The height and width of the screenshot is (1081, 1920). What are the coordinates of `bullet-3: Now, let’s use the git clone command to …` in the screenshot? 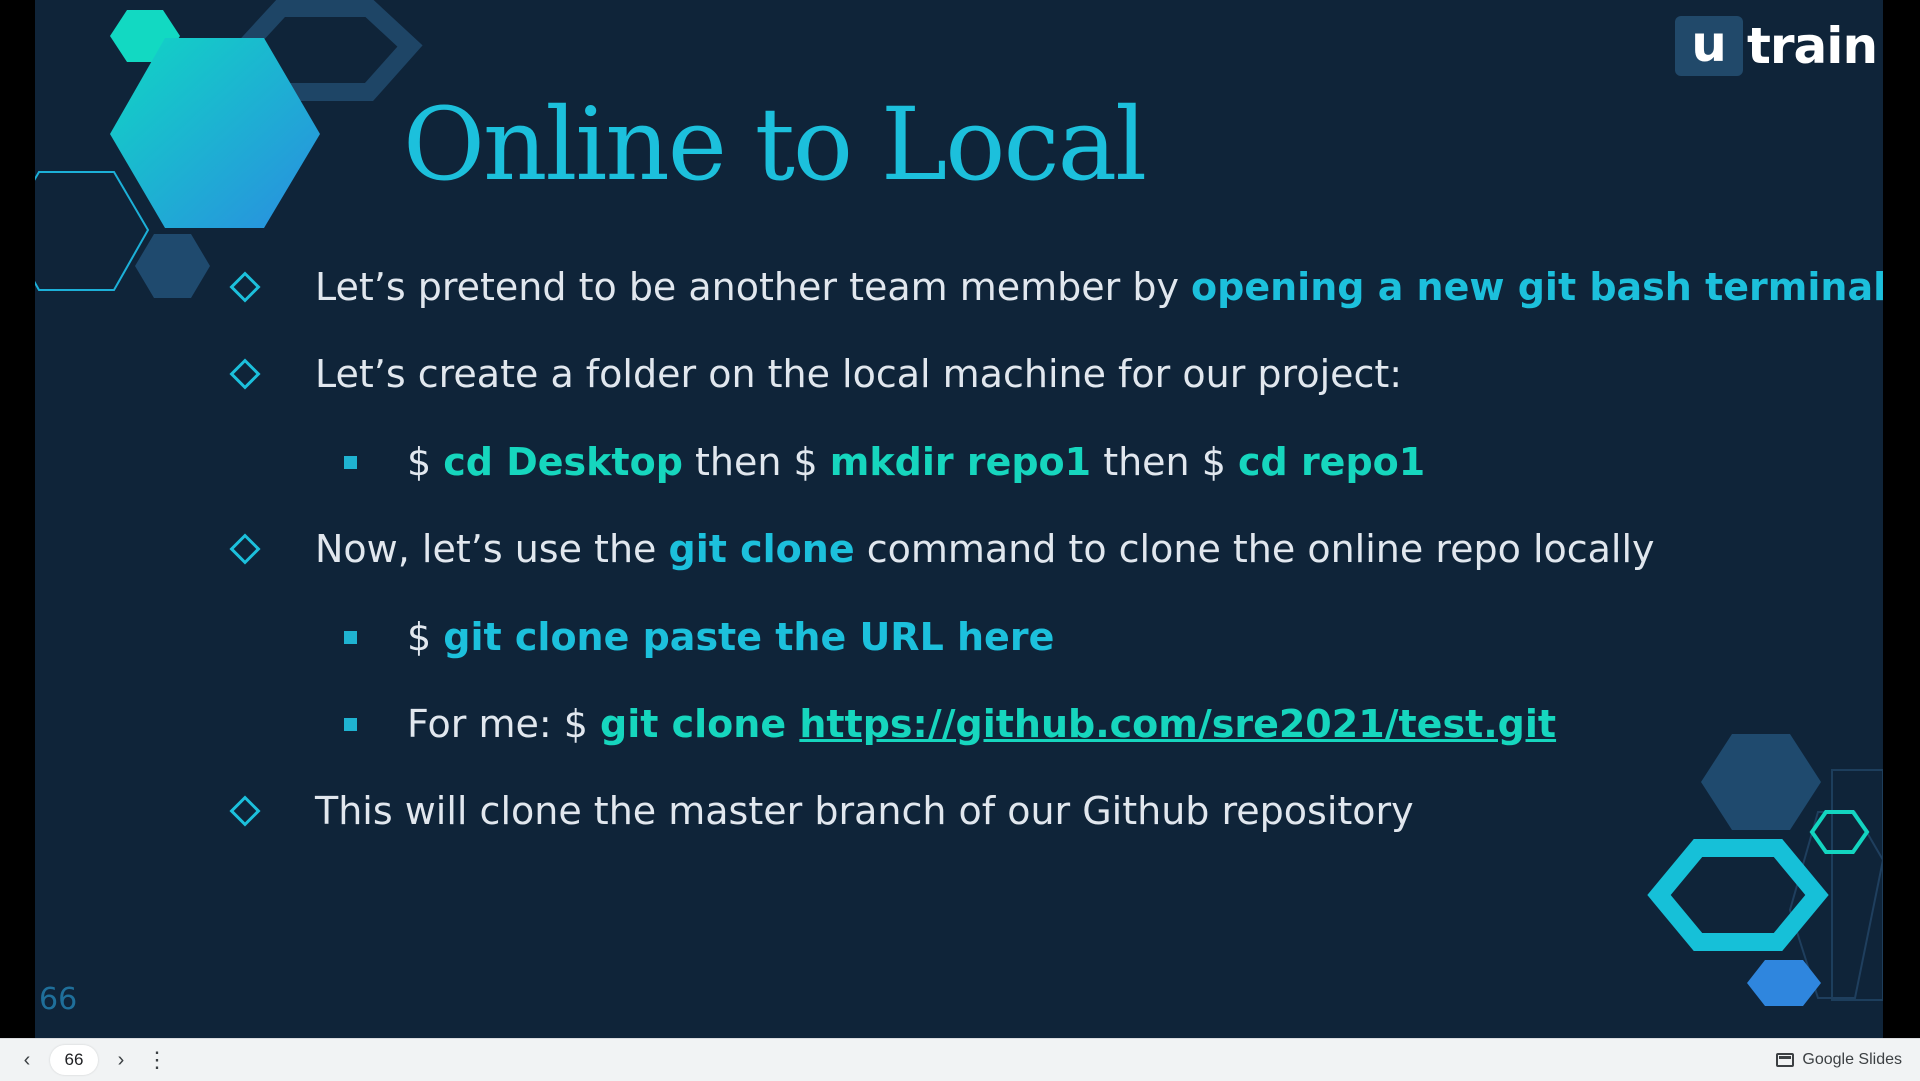 It's located at (985, 549).